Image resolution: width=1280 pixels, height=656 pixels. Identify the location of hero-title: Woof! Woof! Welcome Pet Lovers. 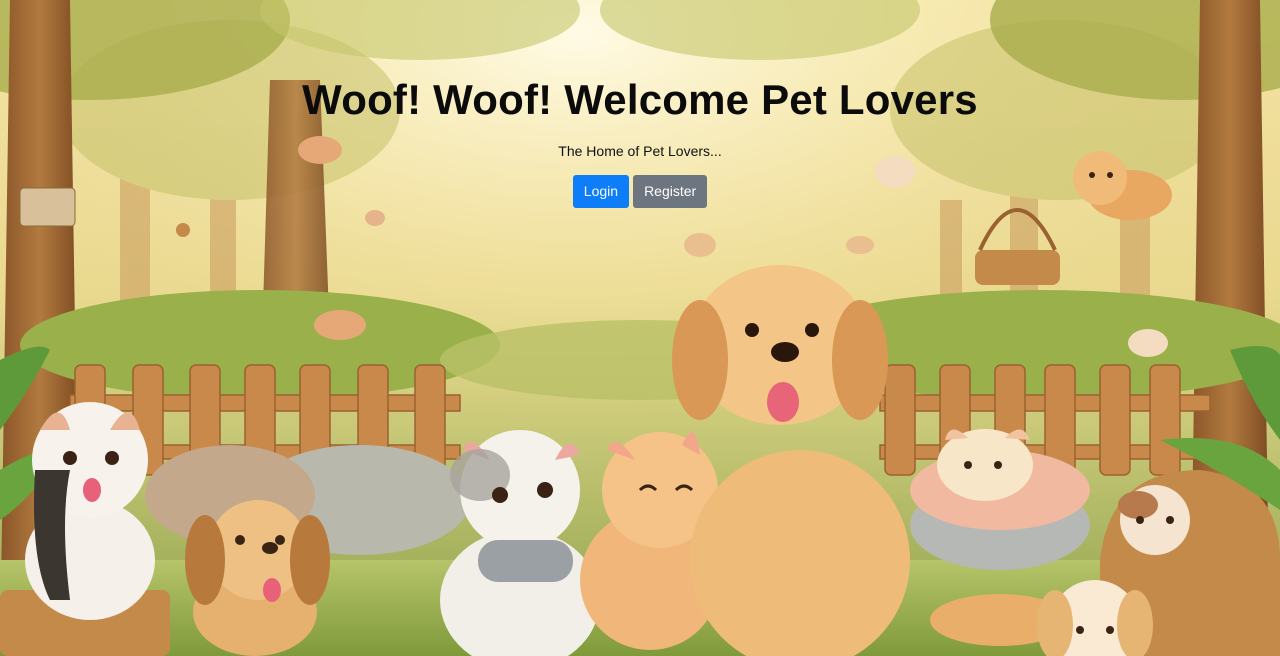
(640, 99).